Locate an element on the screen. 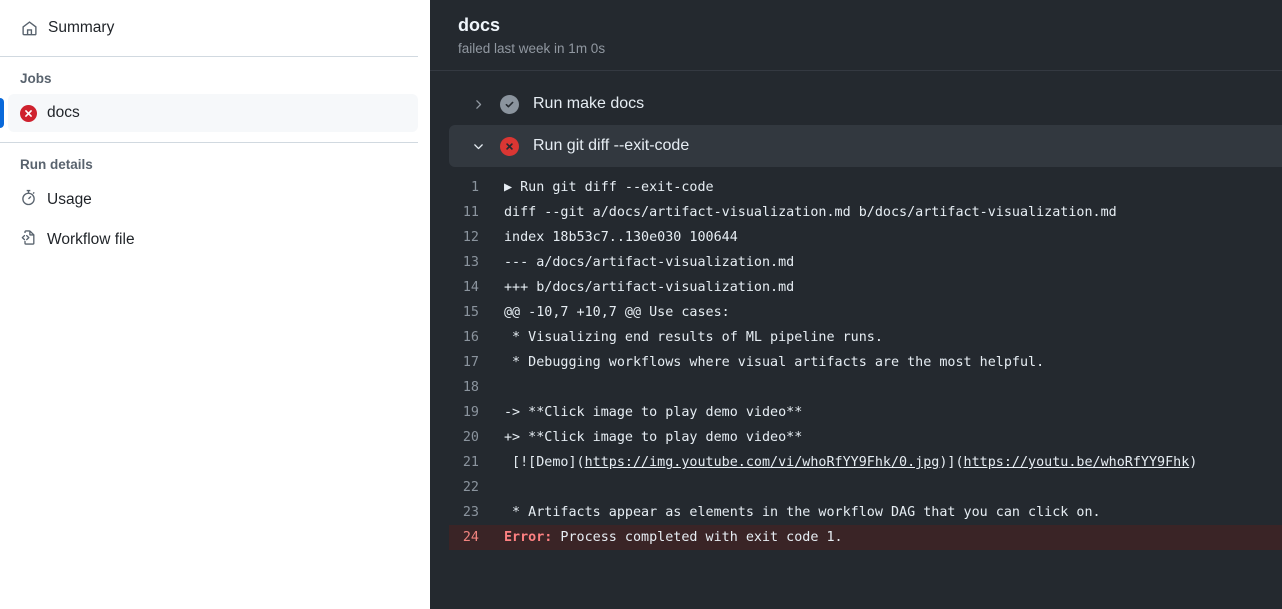 Image resolution: width=1282 pixels, height=609 pixels. log-line: 13 --- a/docs/artifact-visualization.md is located at coordinates (865, 262).